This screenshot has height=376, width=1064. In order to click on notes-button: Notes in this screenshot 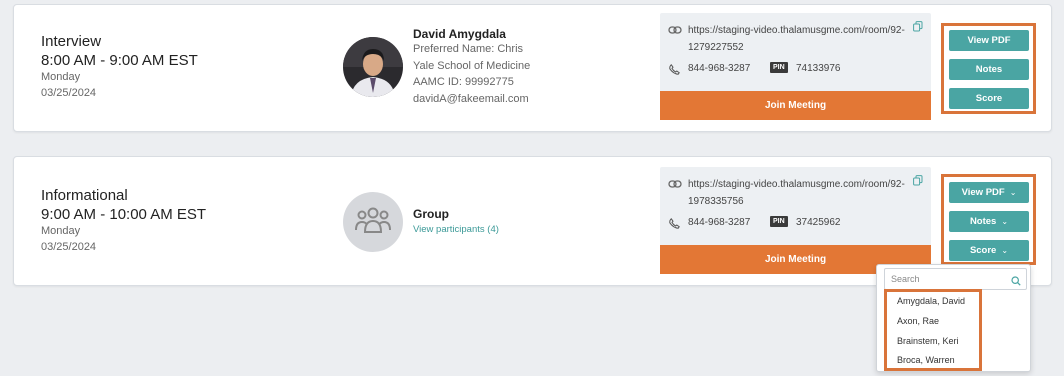, I will do `click(989, 69)`.